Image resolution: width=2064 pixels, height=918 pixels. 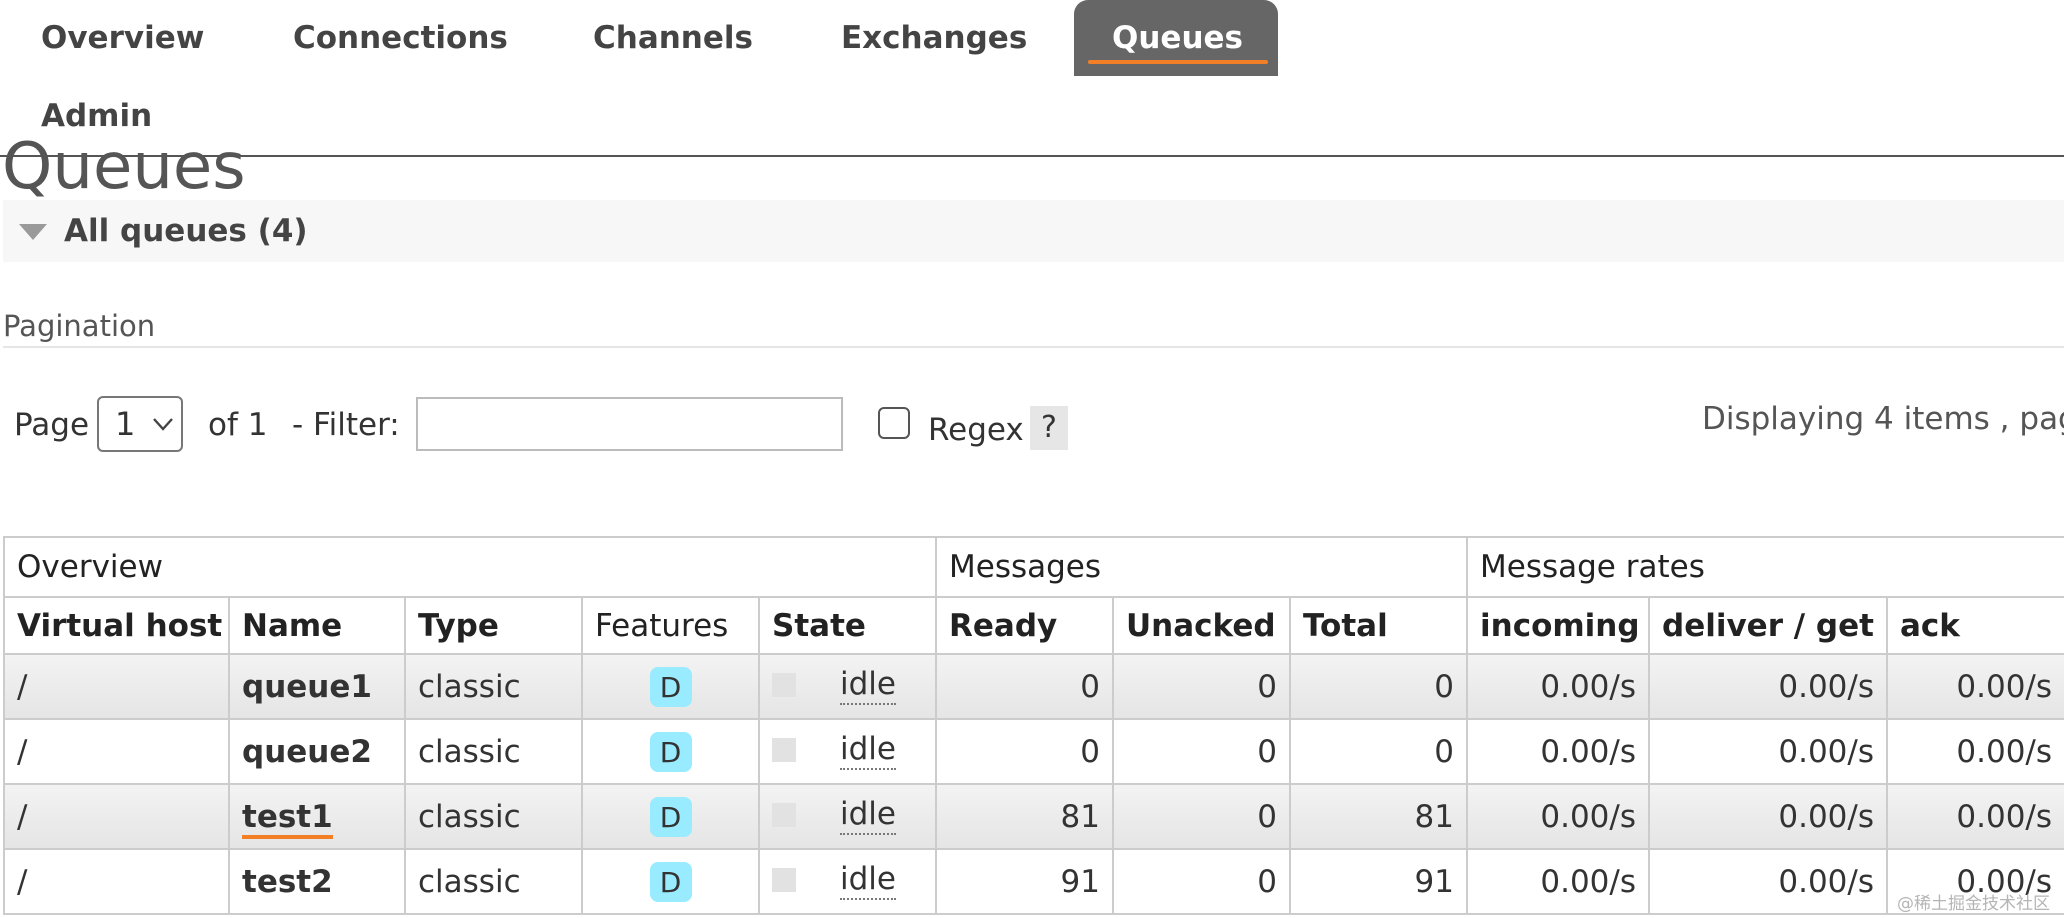 I want to click on cell-total: 81, so click(x=1378, y=816).